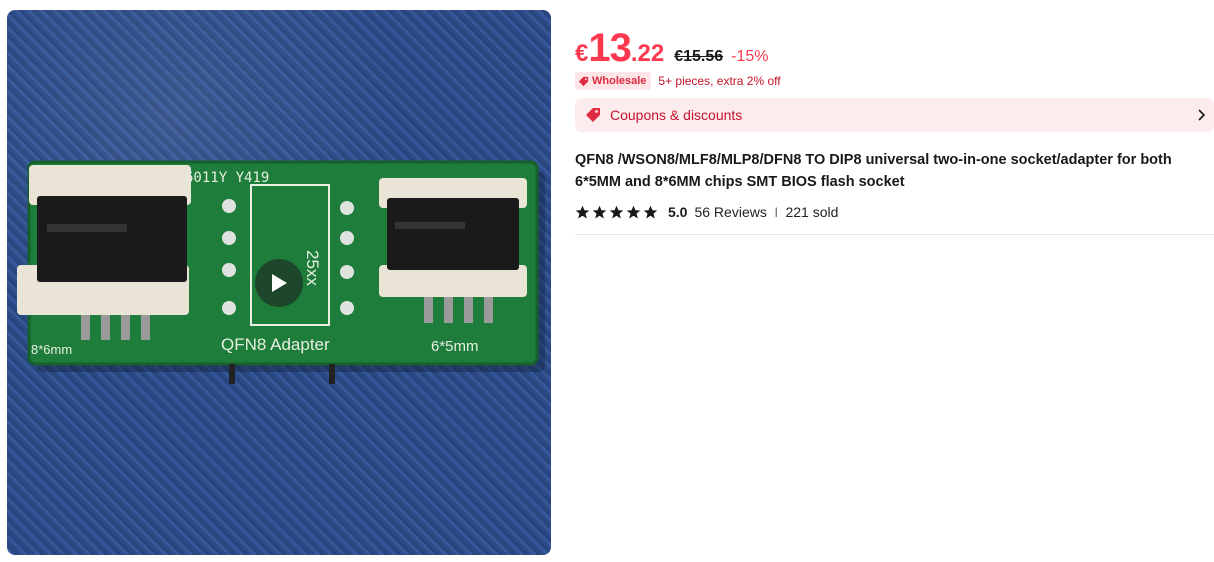 The width and height of the screenshot is (1214, 562). What do you see at coordinates (275, 344) in the screenshot?
I see `adapter-label: QFN8 Adapter` at bounding box center [275, 344].